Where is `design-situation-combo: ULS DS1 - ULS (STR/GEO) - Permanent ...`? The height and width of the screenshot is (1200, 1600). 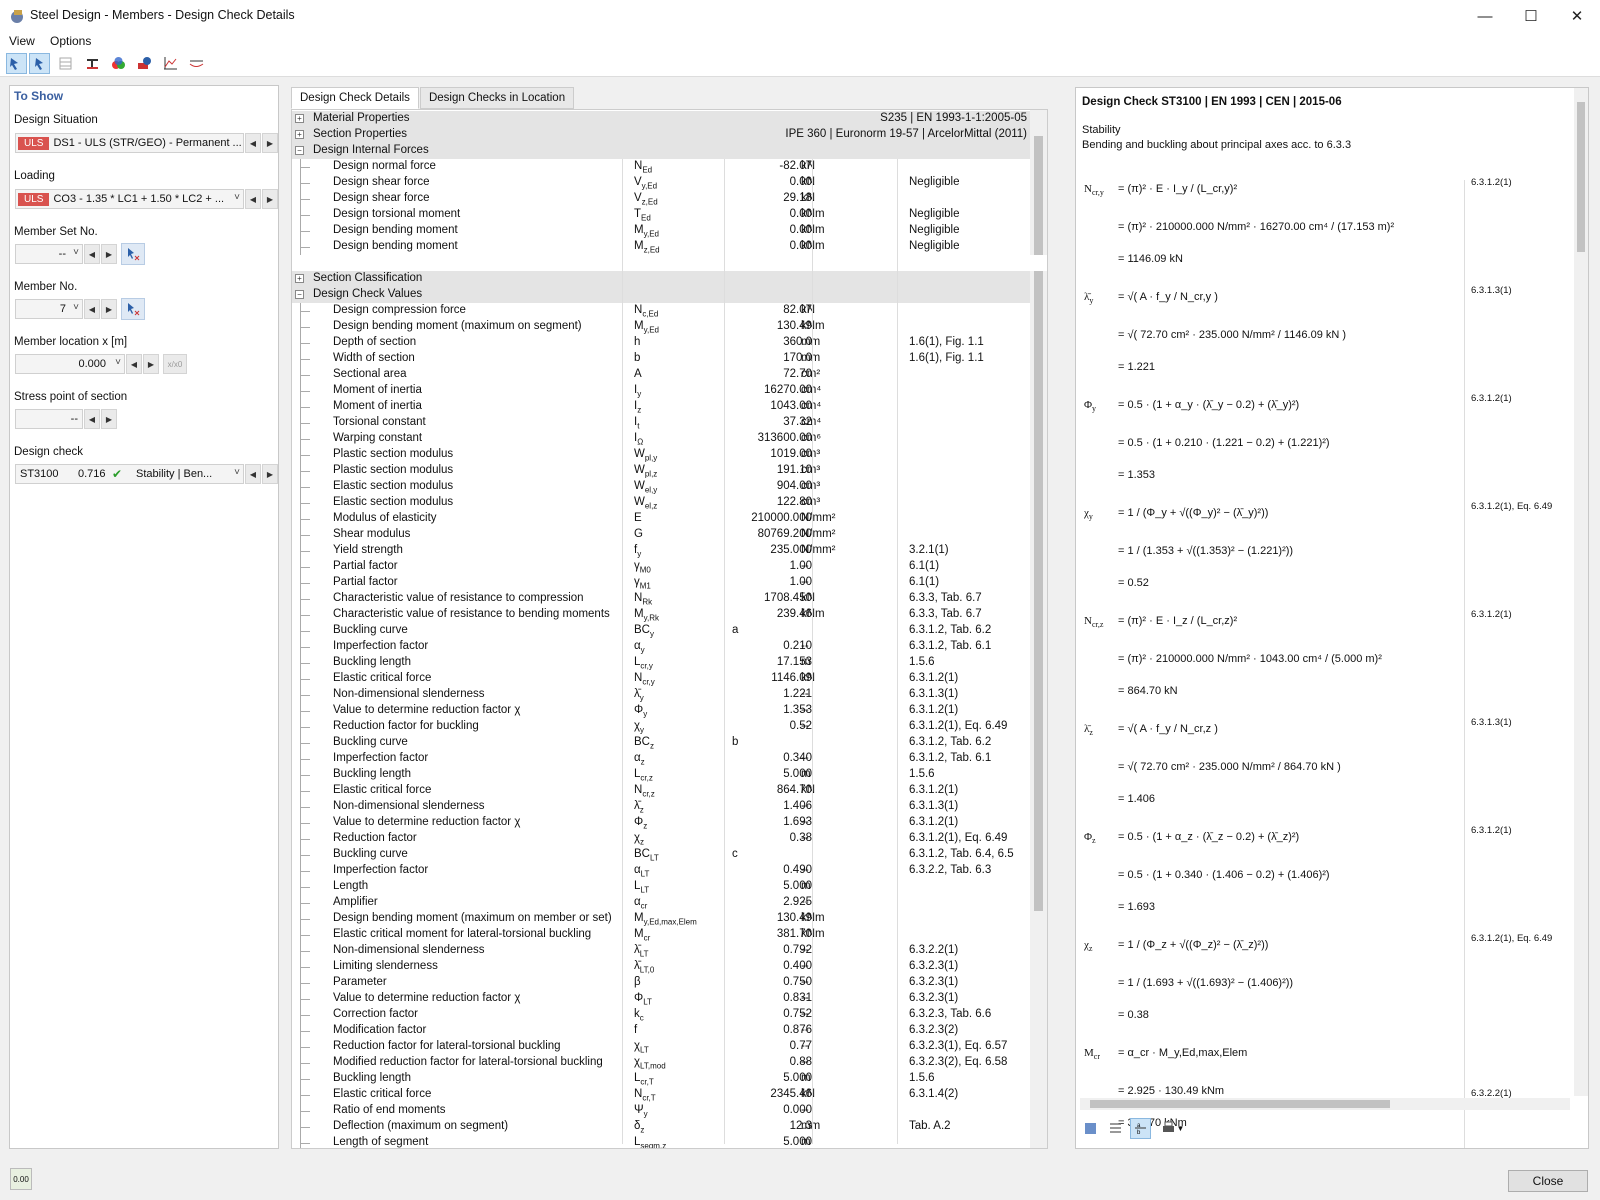 design-situation-combo: ULS DS1 - ULS (STR/GEO) - Permanent ... is located at coordinates (129, 143).